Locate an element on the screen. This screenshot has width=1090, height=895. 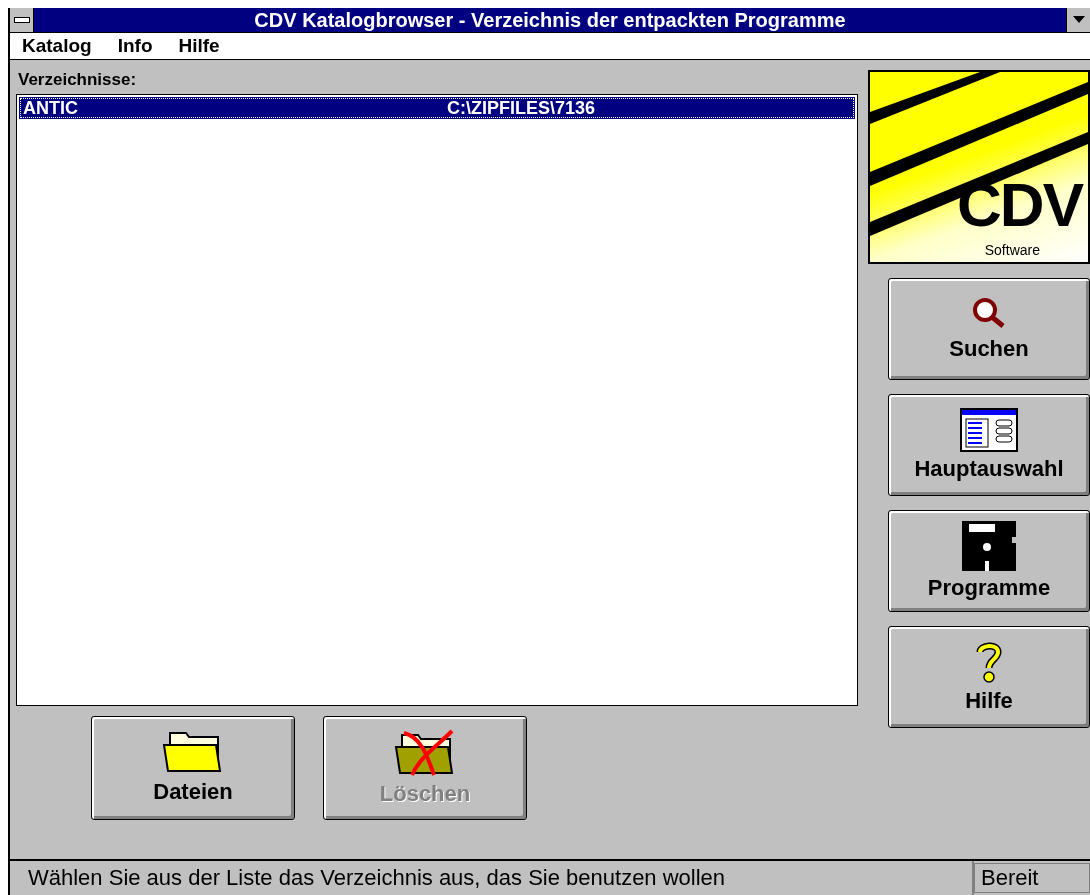
logo-caption: Software is located at coordinates (1012, 250).